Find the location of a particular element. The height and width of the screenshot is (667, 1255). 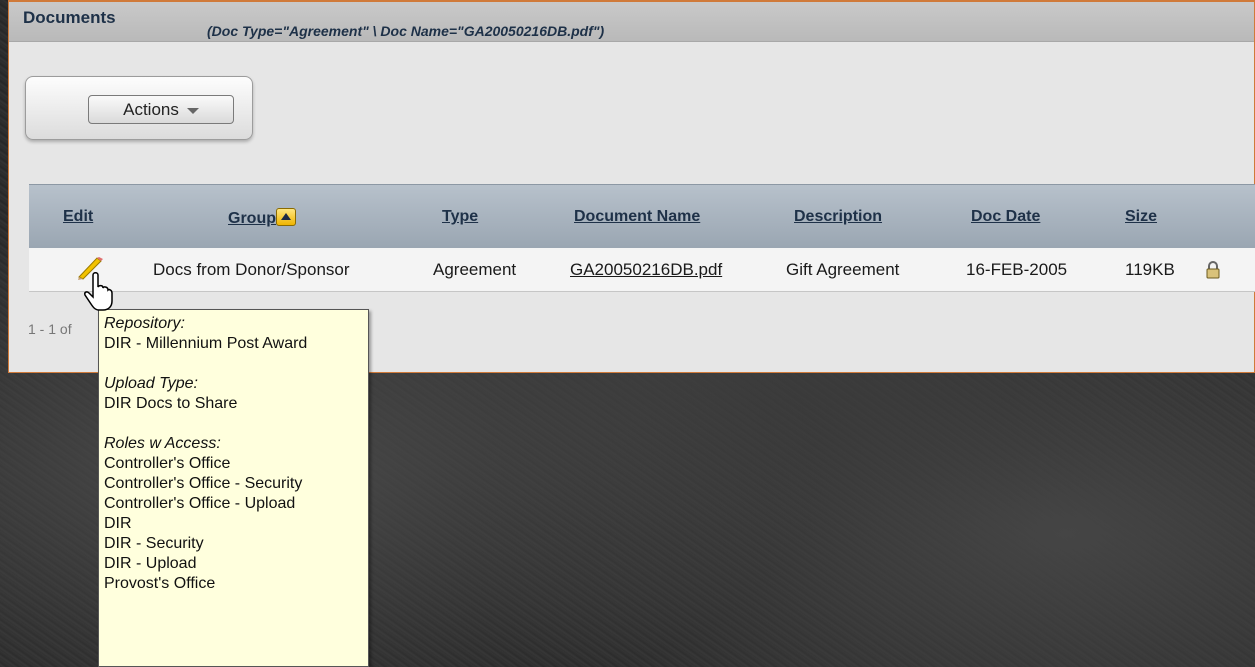

cell-doc-date: 16-FEB-2005 is located at coordinates (1017, 269).